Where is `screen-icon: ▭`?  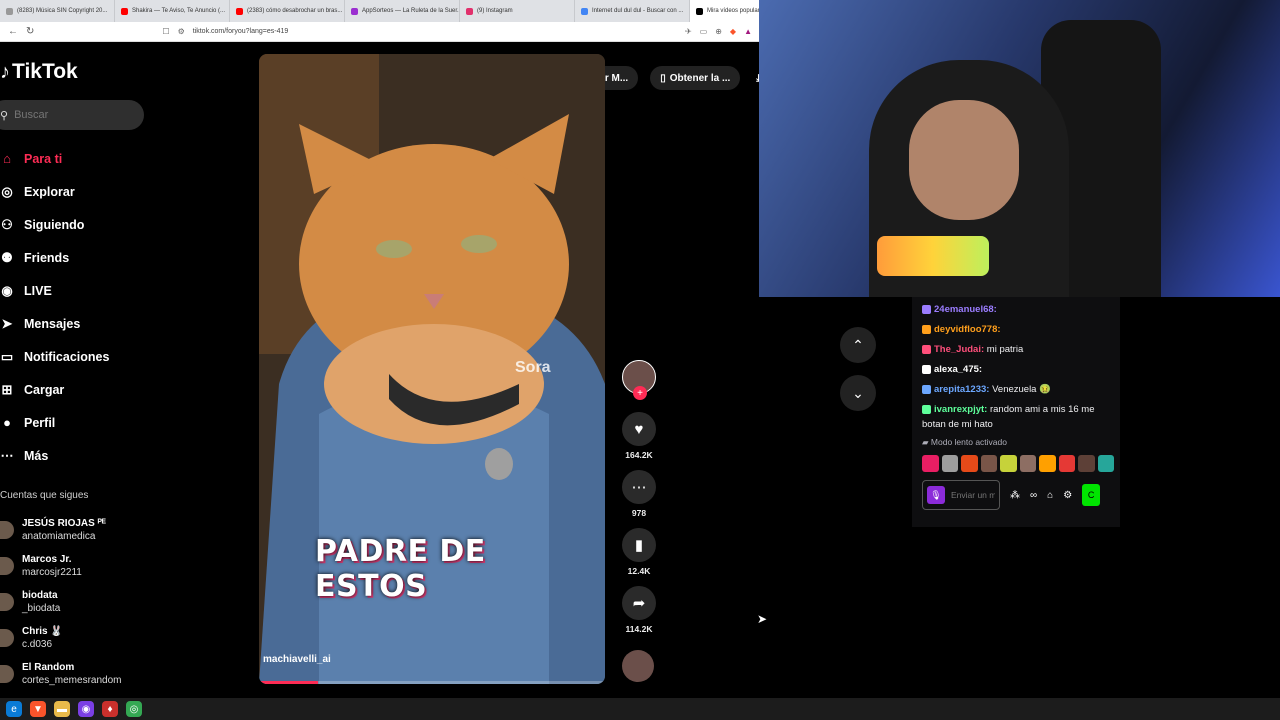
screen-icon: ▭ is located at coordinates (704, 31).